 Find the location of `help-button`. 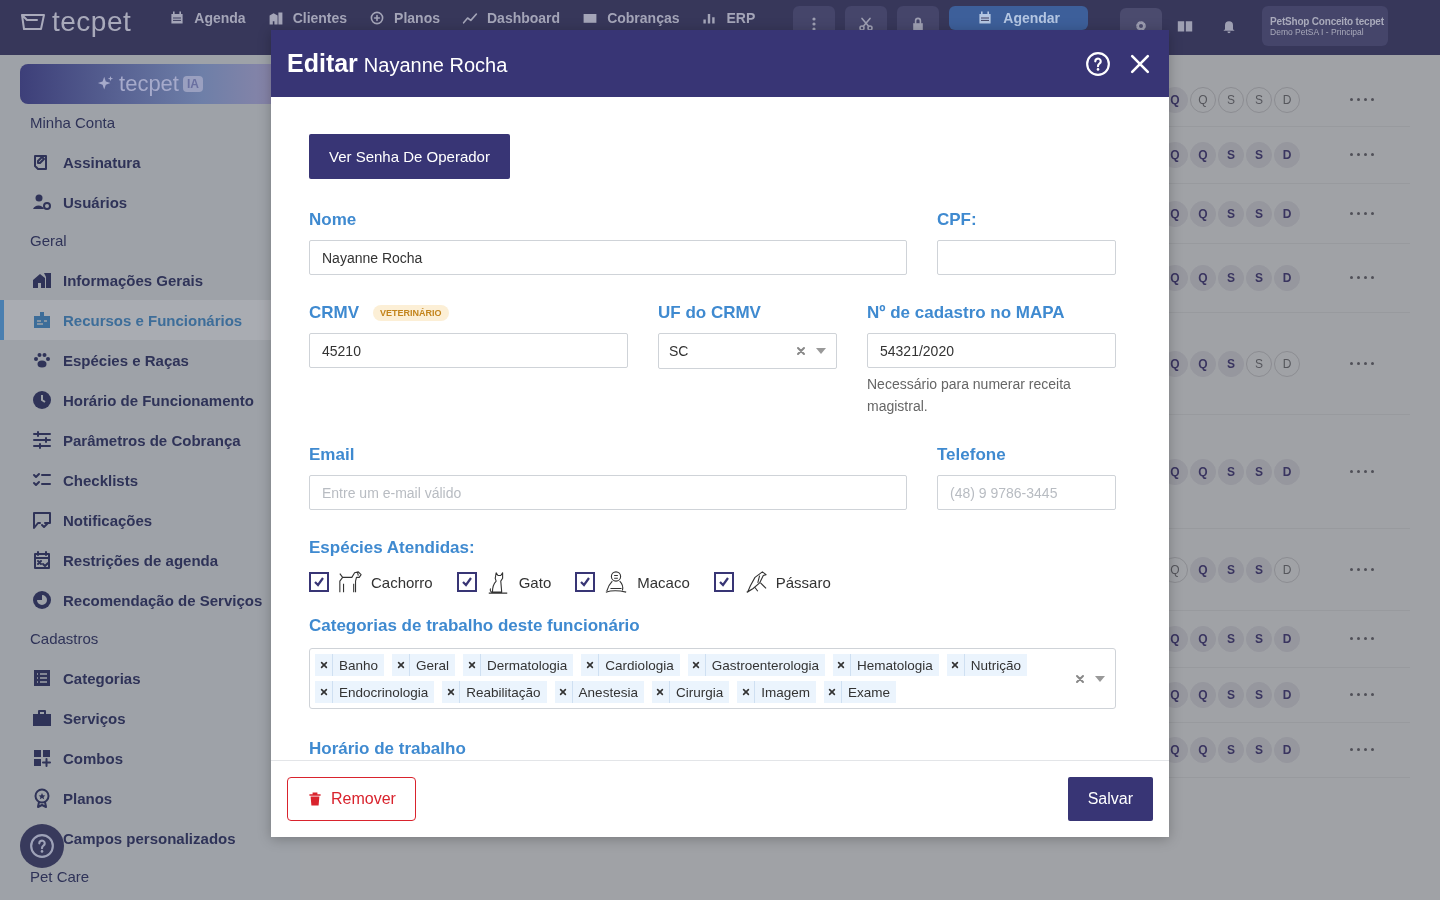

help-button is located at coordinates (1098, 63).